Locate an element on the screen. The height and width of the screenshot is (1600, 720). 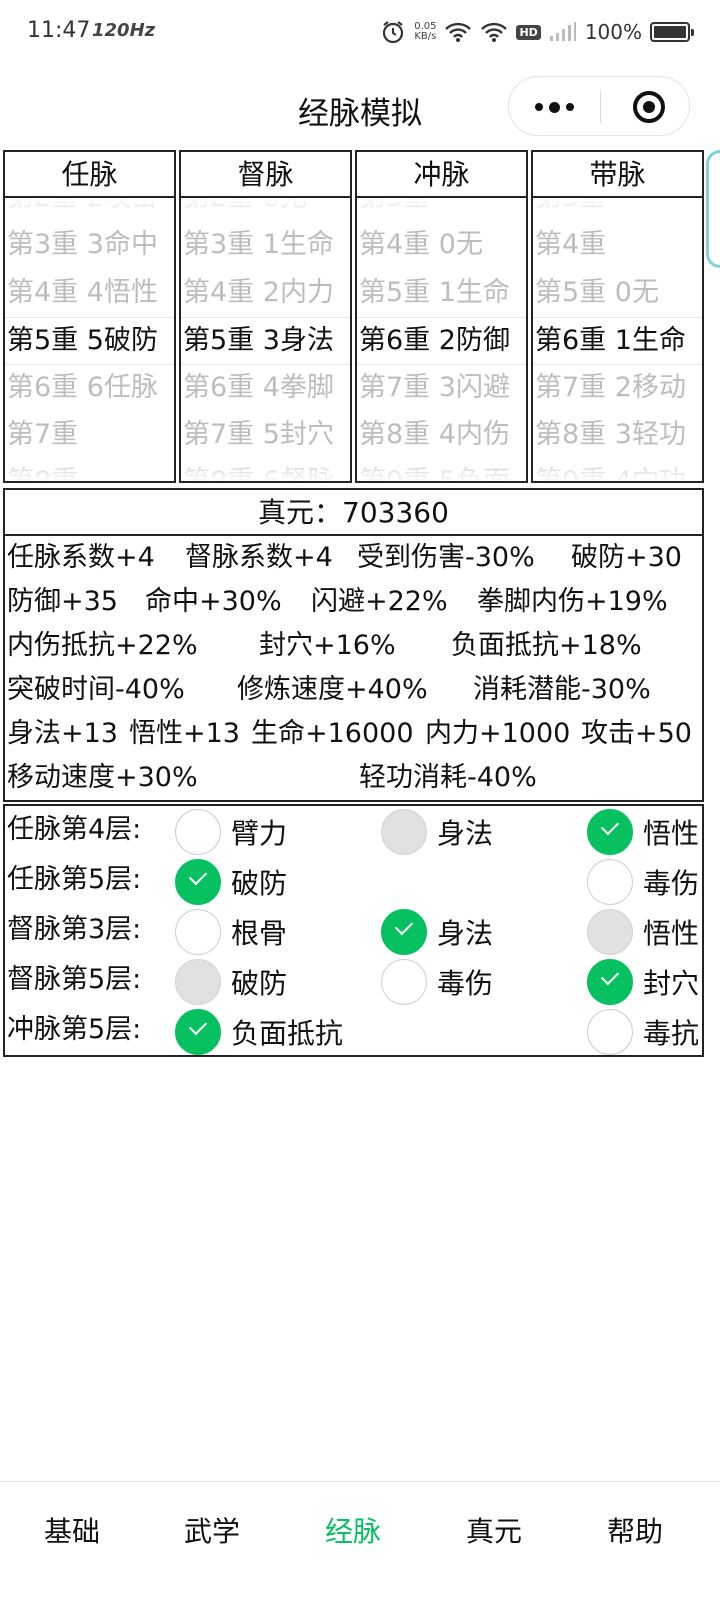
picker-option: 第4重 2内力 is located at coordinates (265, 292).